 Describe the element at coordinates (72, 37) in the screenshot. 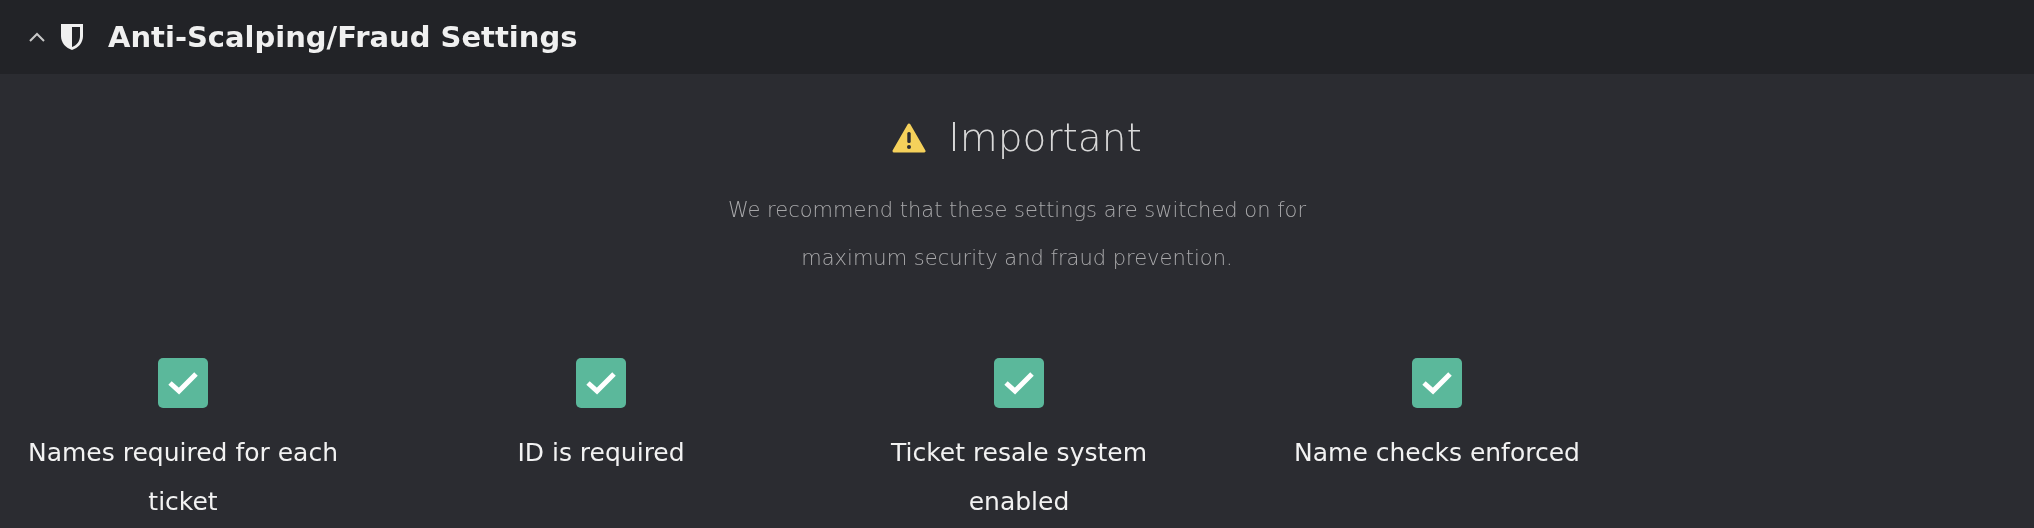

I see `shield-icon` at that location.